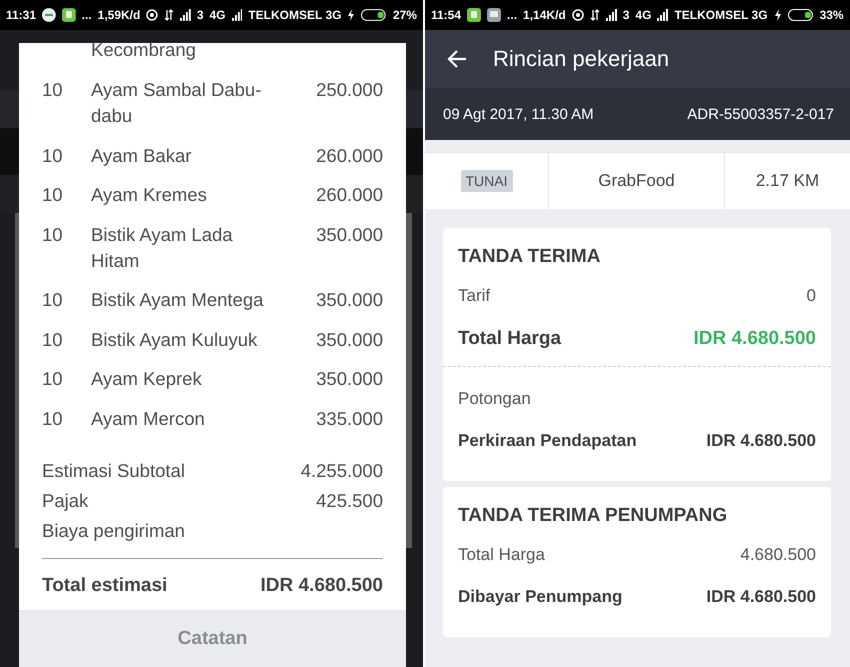 The height and width of the screenshot is (667, 850). Describe the element at coordinates (636, 181) in the screenshot. I see `service-name: GrabFood` at that location.